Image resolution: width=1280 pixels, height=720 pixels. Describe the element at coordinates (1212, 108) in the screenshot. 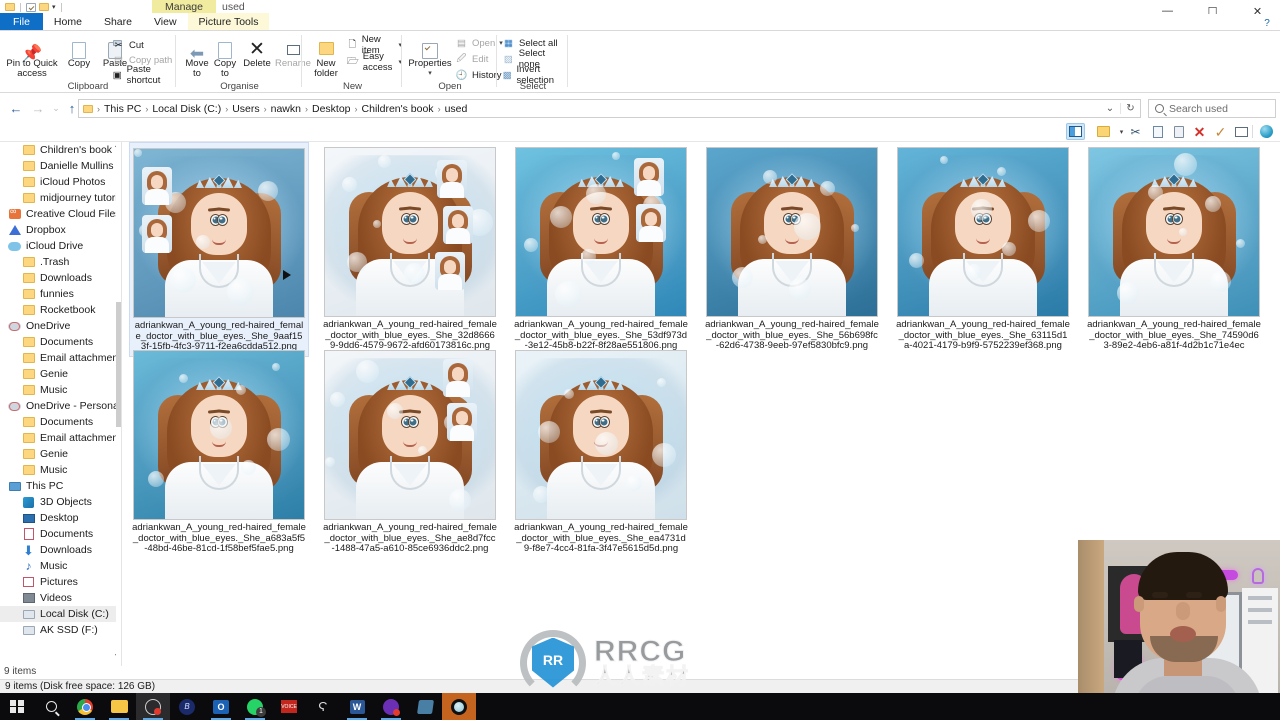

I see `search-input: Search used` at that location.